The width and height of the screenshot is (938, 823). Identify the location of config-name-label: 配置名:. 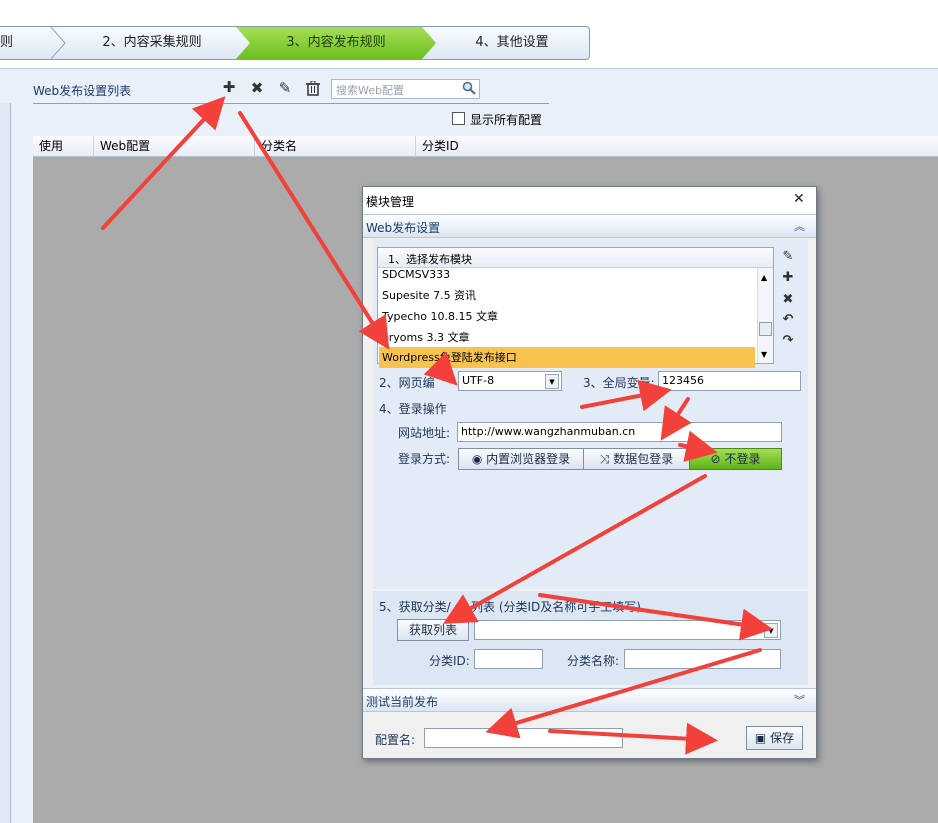
(395, 740).